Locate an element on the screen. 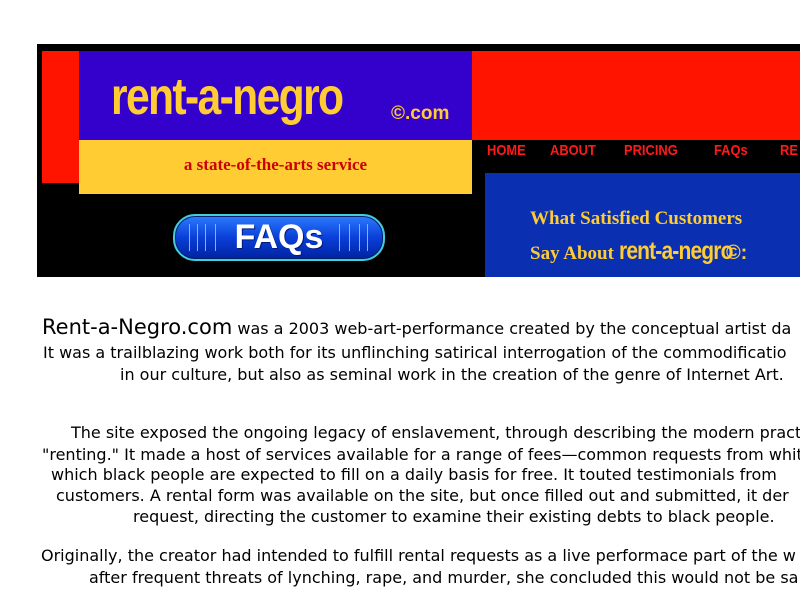  testimonials-heading-line2: Say About rent-a-negro©: is located at coordinates (638, 251).